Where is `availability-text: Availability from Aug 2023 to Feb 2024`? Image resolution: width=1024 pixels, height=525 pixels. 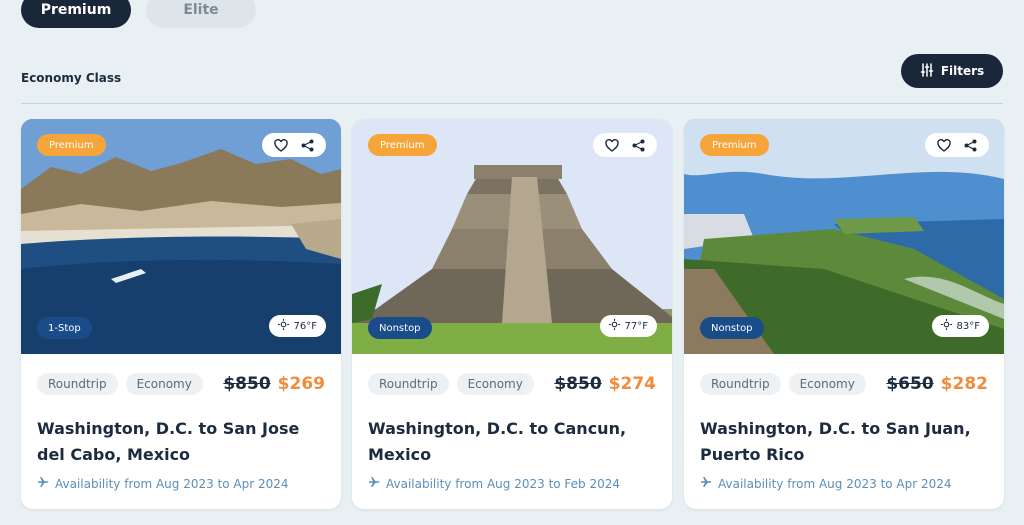
availability-text: Availability from Aug 2023 to Feb 2024 is located at coordinates (503, 483).